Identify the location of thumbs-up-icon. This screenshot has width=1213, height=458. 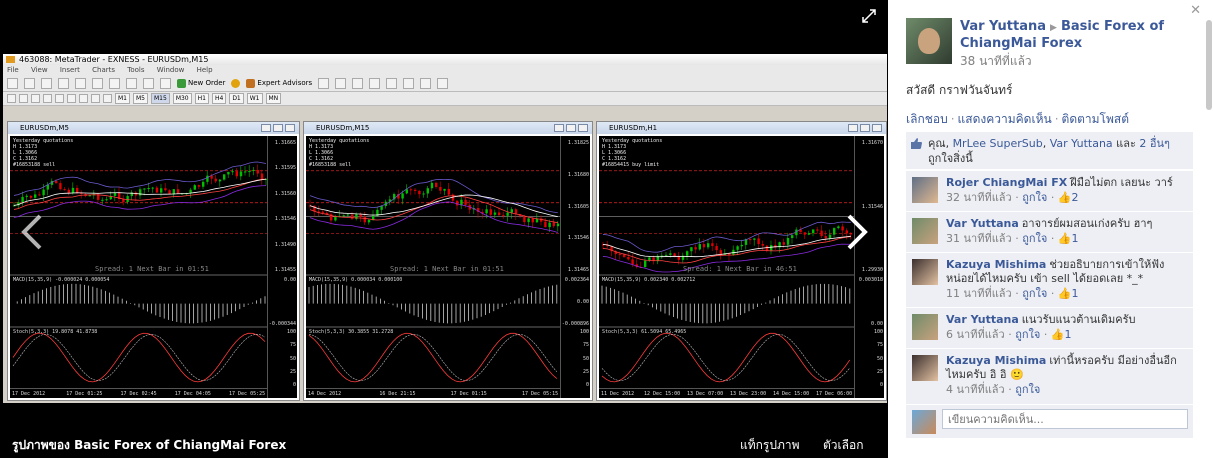
(916, 143).